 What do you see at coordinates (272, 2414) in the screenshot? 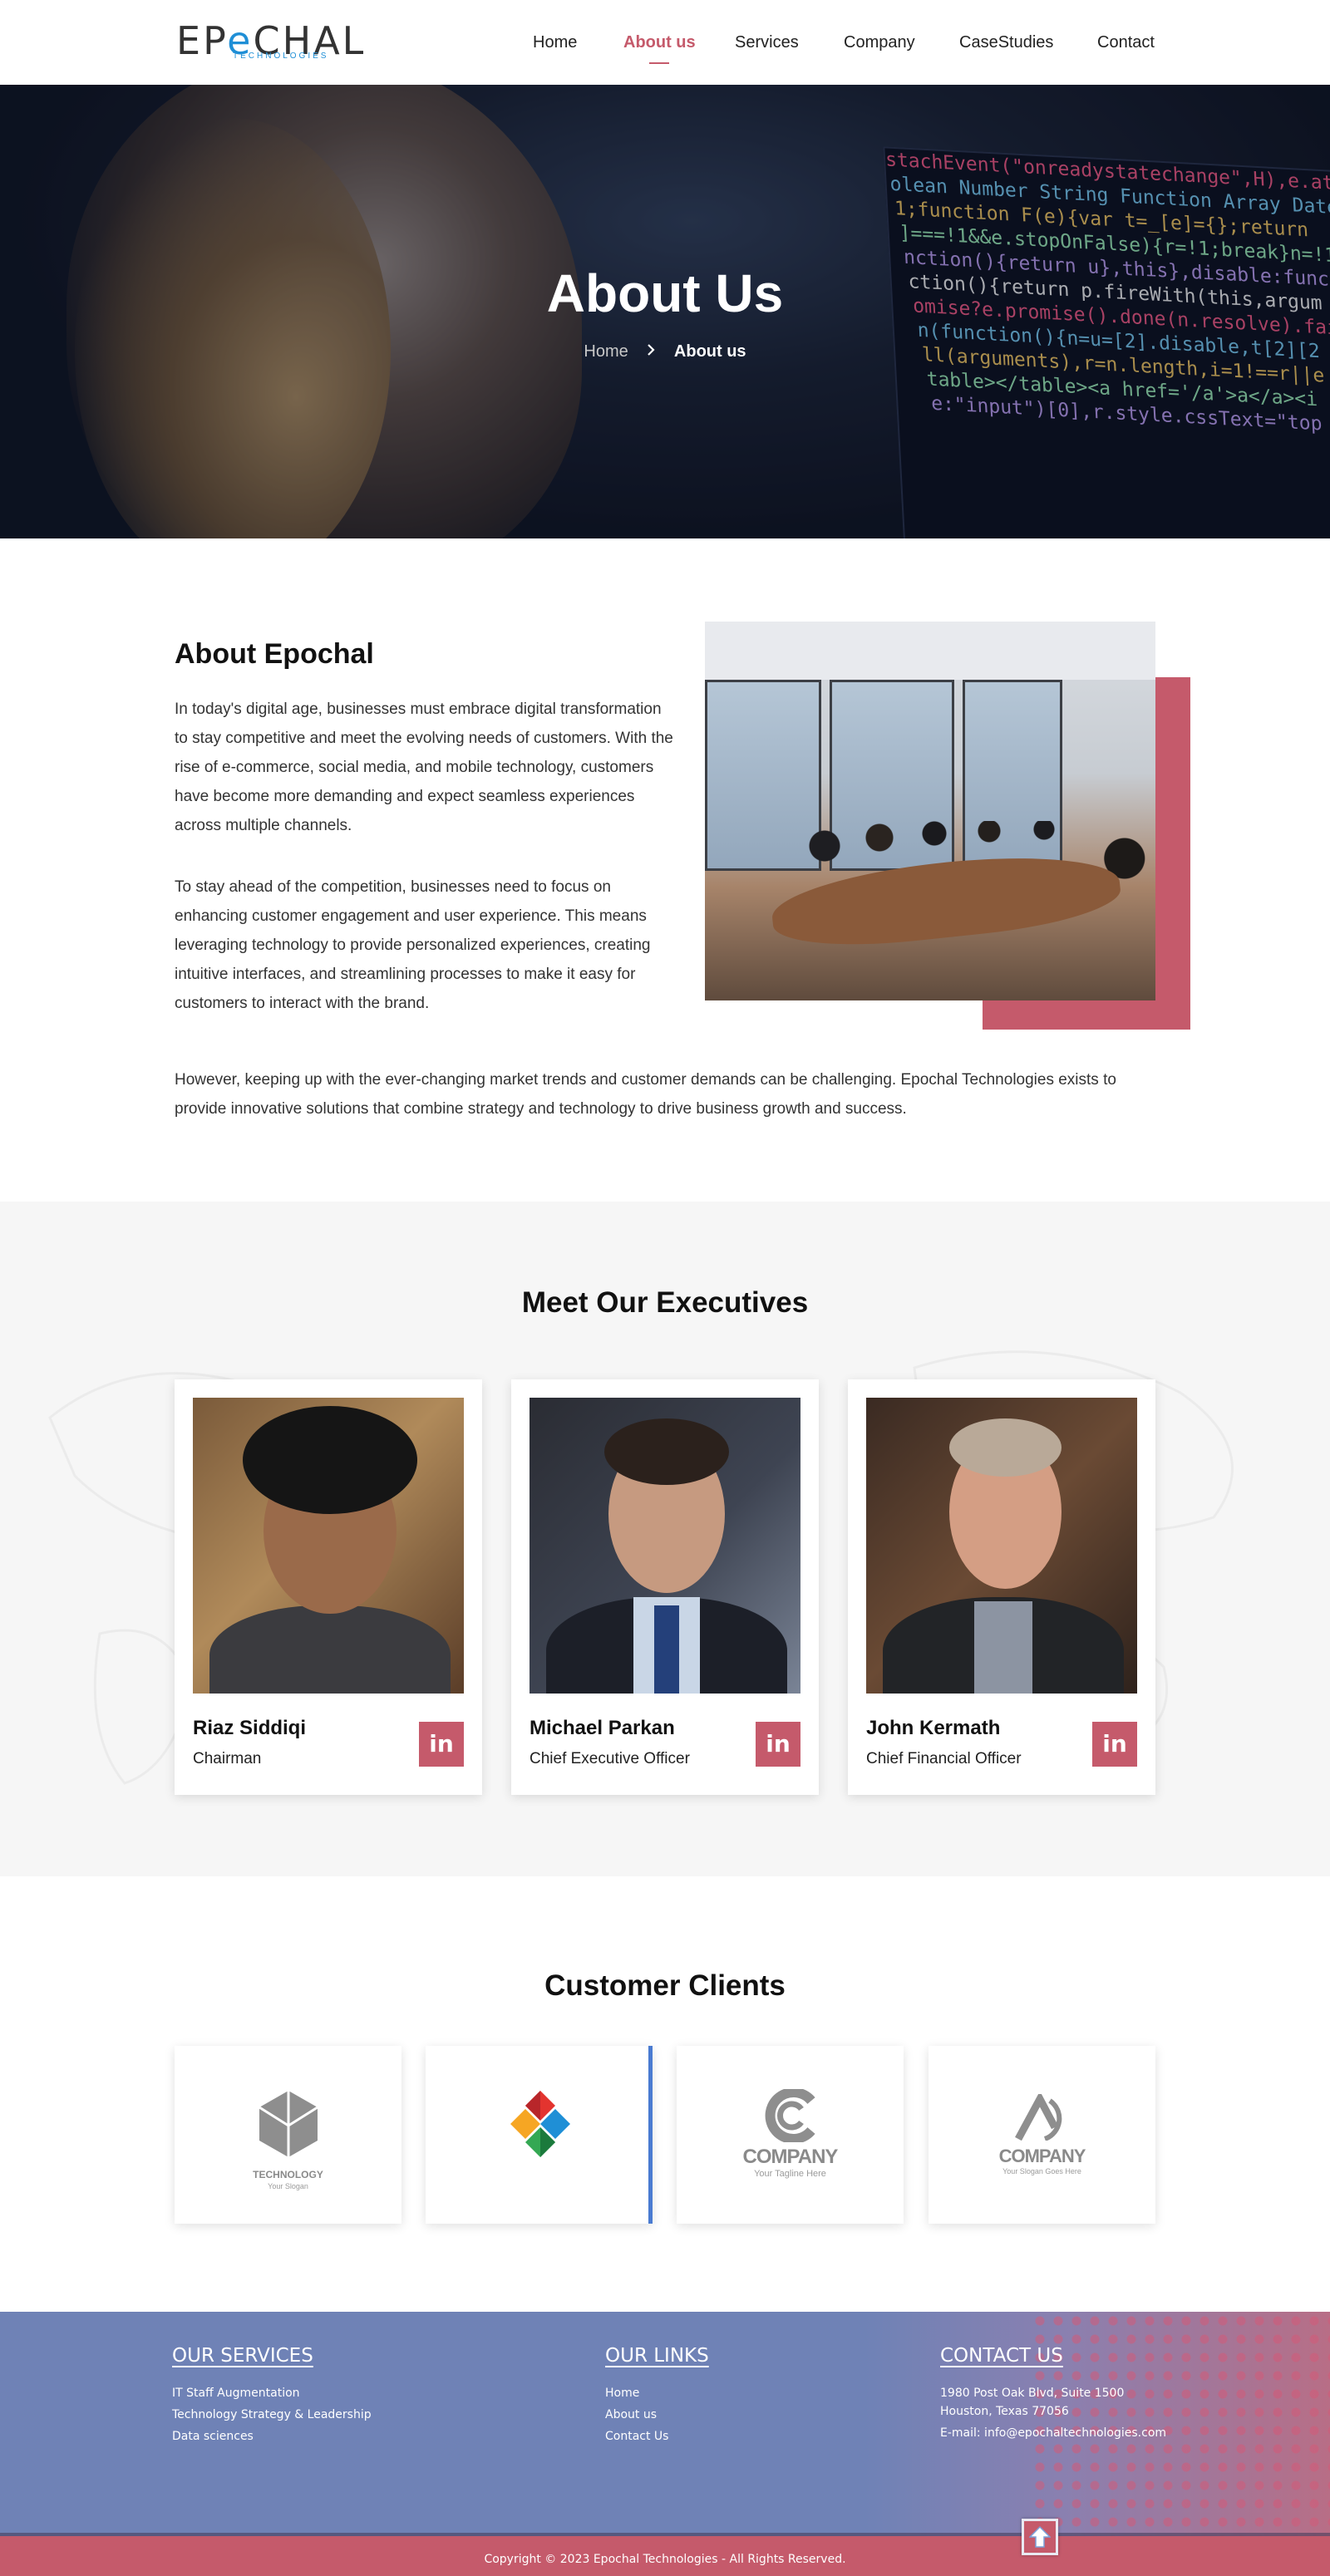
I see `footer-service-link: Technology Strategy & Leadership` at bounding box center [272, 2414].